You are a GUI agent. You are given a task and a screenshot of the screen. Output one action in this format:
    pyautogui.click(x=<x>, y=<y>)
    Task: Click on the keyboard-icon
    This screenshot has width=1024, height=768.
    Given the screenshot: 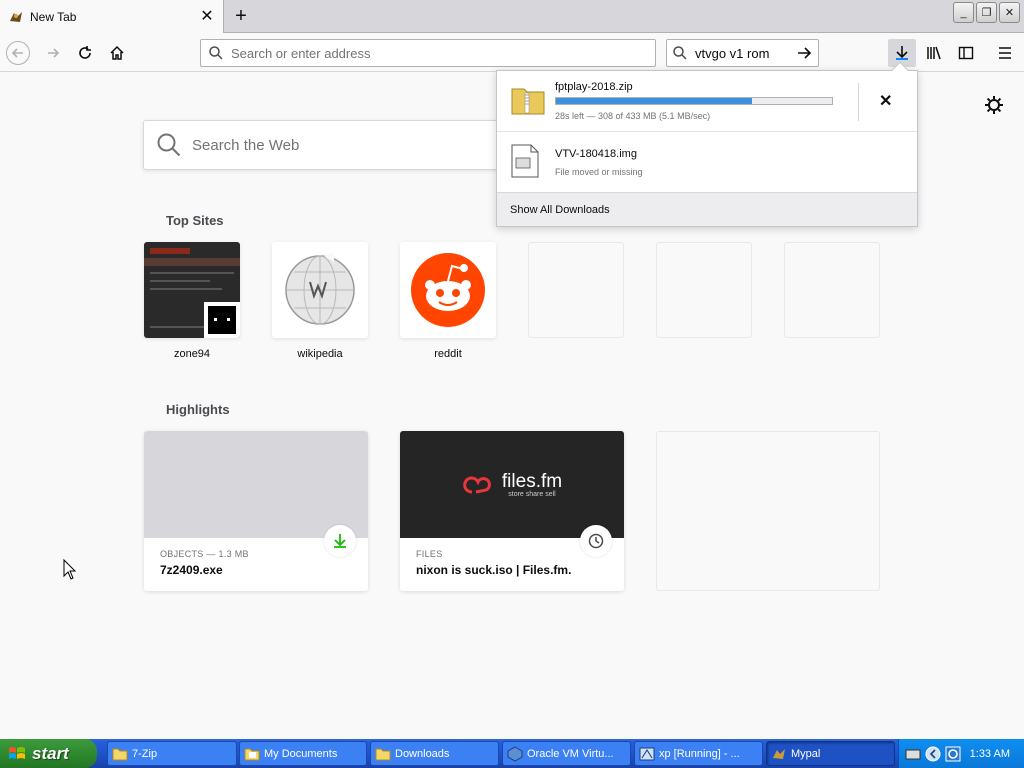 What is the action you would take?
    pyautogui.click(x=913, y=754)
    